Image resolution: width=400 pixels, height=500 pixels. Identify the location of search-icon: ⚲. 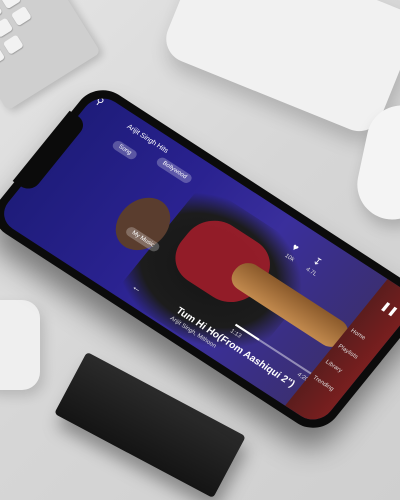
(99, 102).